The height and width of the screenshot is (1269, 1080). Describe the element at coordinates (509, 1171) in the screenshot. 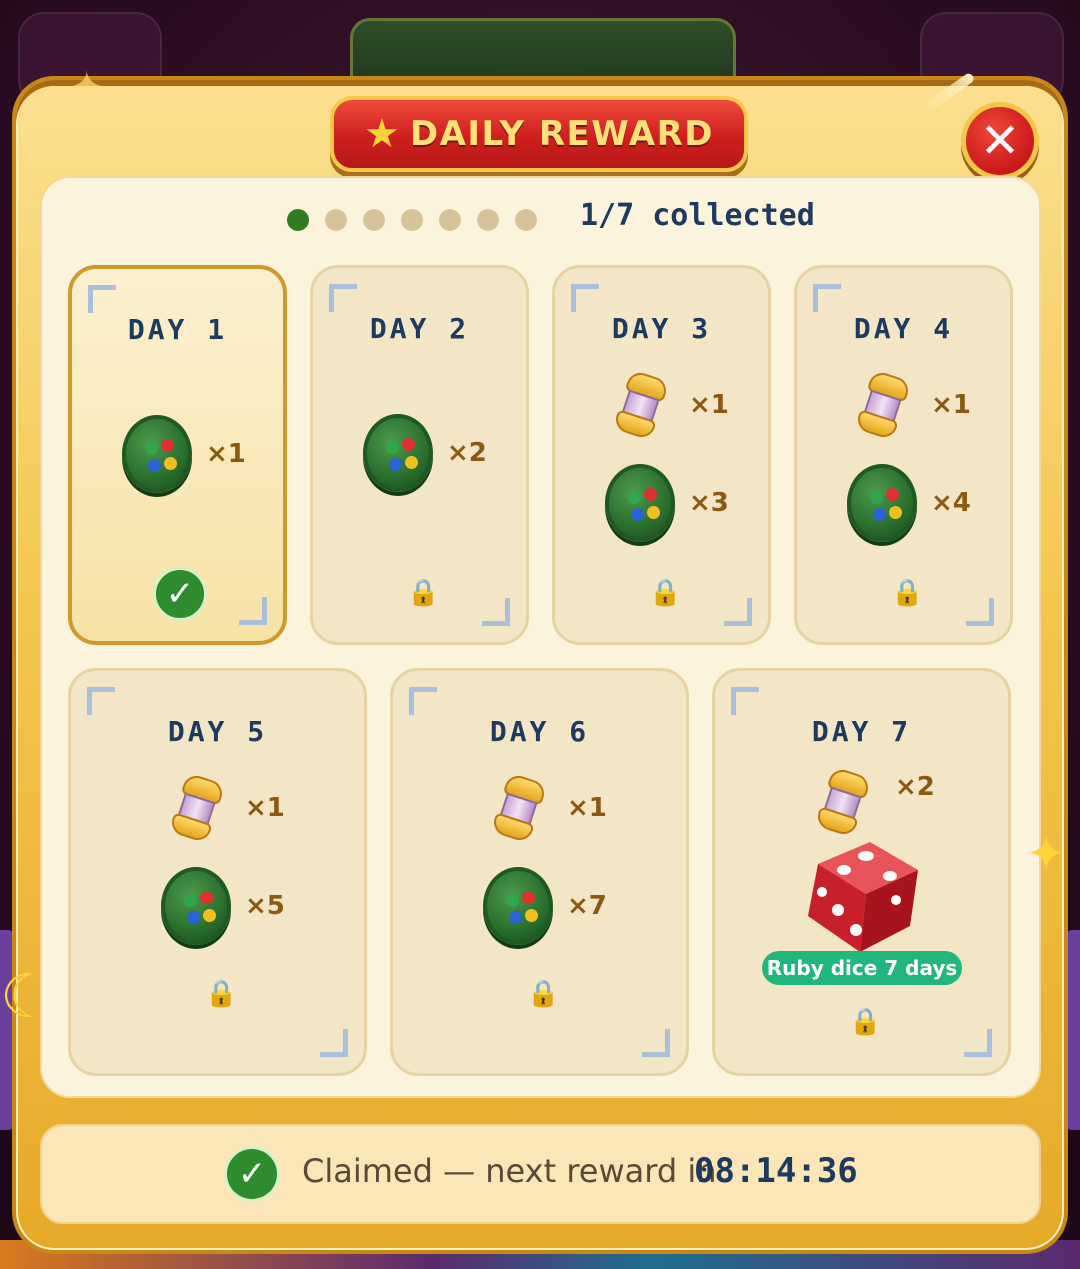

I see `status-text: Claimed — next reward in` at that location.